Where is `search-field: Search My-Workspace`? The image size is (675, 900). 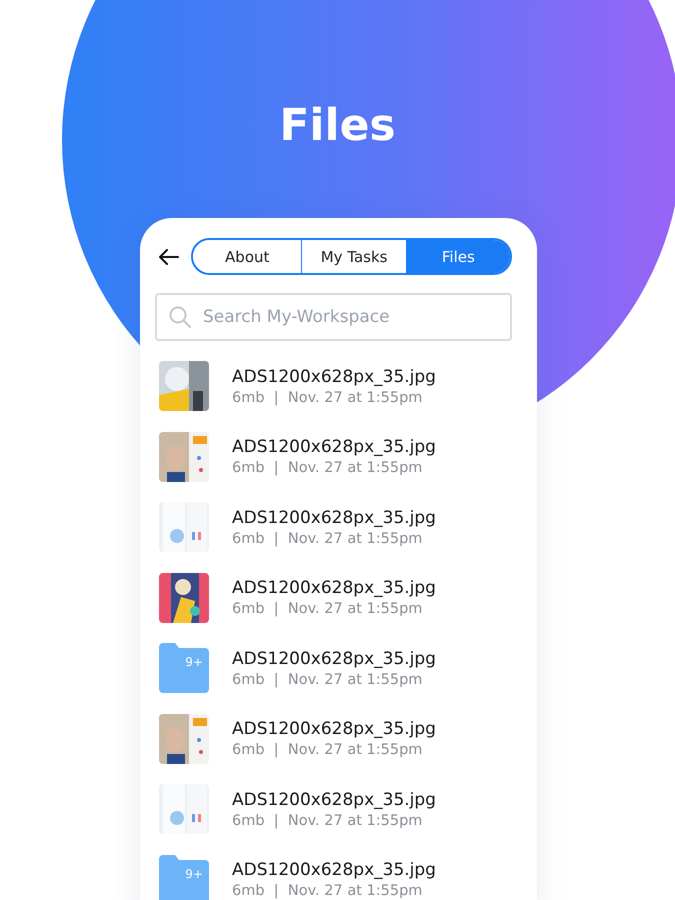 search-field: Search My-Workspace is located at coordinates (333, 317).